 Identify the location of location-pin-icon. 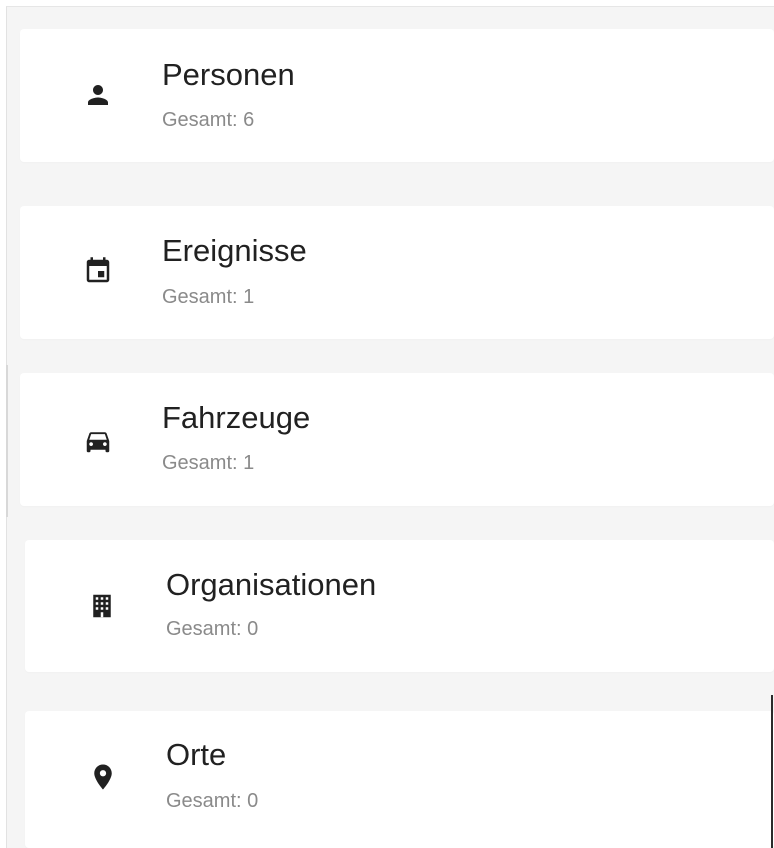
(103, 777).